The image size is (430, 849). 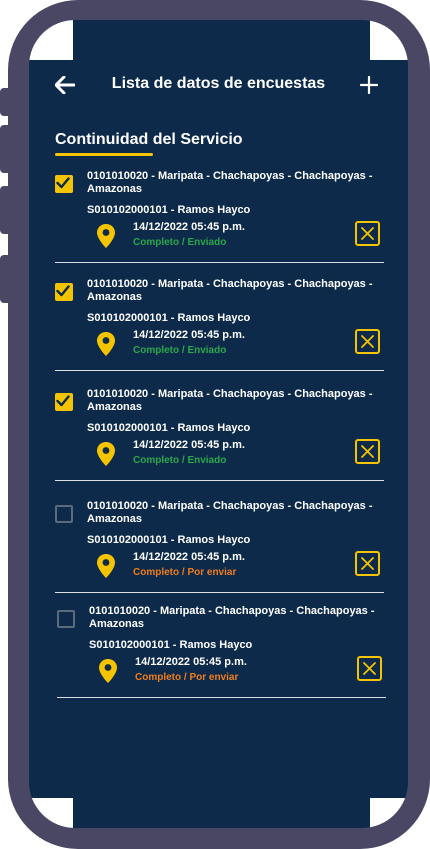 What do you see at coordinates (104, 154) in the screenshot?
I see `section-title-underline` at bounding box center [104, 154].